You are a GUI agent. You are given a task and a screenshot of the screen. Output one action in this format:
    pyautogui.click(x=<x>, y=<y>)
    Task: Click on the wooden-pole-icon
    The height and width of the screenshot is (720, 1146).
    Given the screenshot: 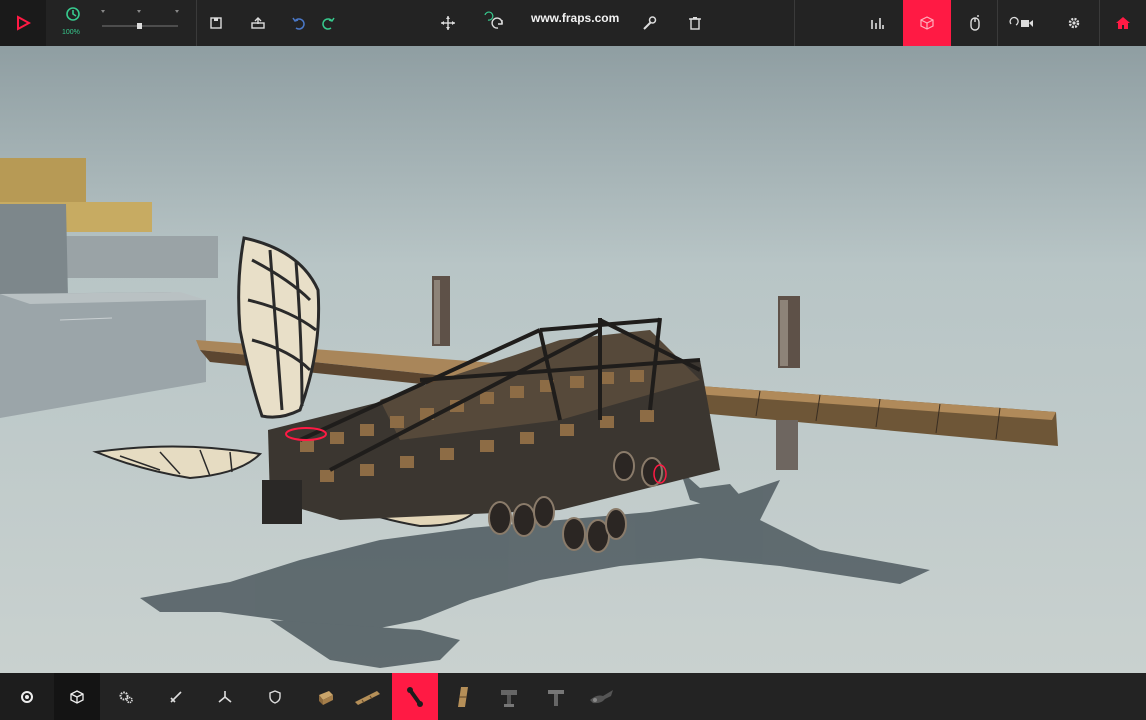 What is the action you would take?
    pyautogui.click(x=367, y=697)
    